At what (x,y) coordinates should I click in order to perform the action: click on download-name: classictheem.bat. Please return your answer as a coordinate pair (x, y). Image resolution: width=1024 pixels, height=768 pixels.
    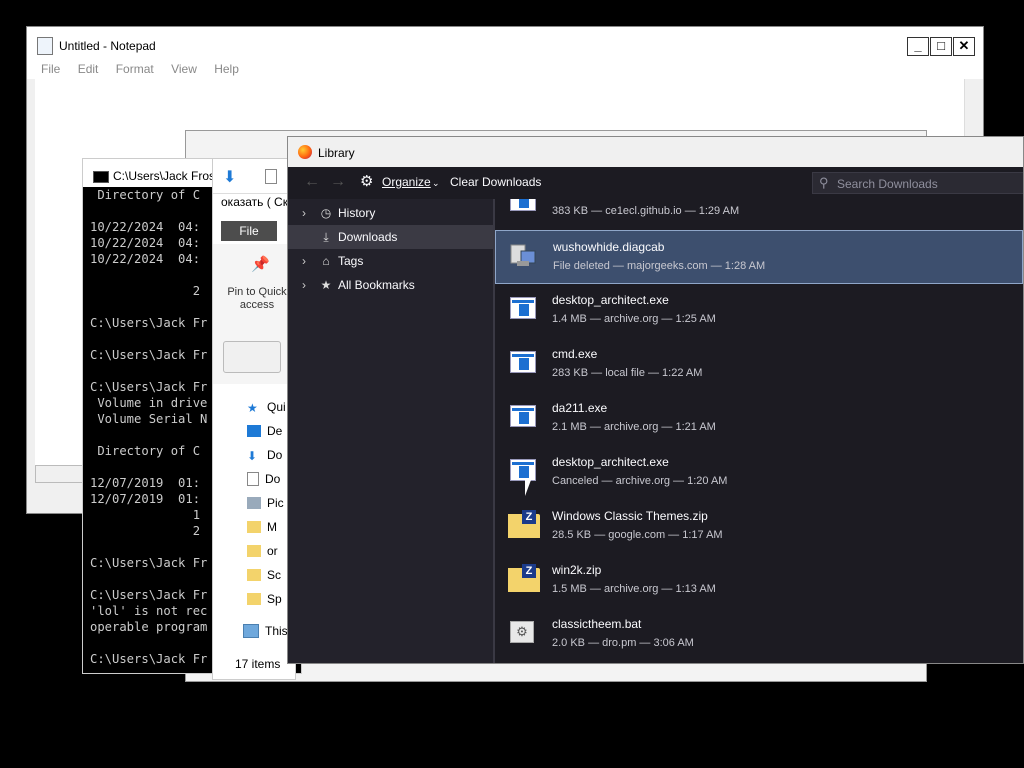
    Looking at the image, I should click on (597, 624).